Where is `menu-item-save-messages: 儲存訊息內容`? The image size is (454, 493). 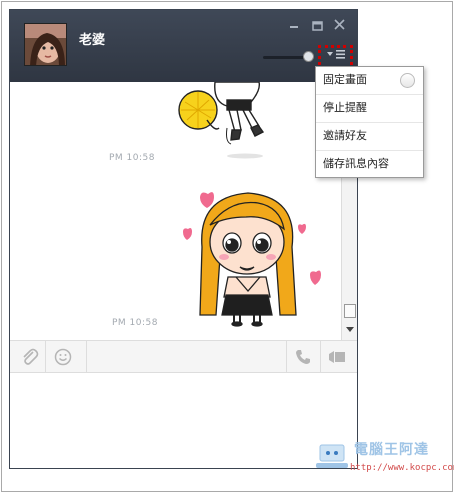 menu-item-save-messages: 儲存訊息內容 is located at coordinates (369, 165).